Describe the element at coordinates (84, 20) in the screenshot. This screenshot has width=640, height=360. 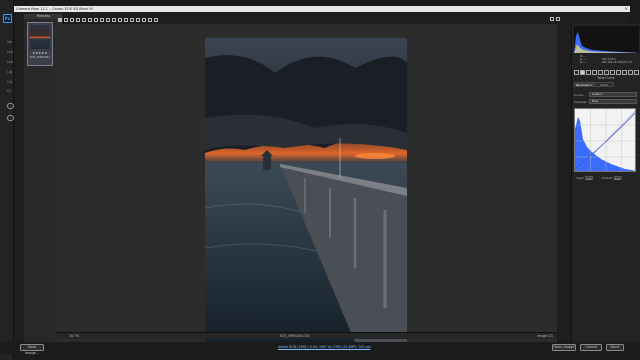
I see `targeted-adjustment-icon` at that location.